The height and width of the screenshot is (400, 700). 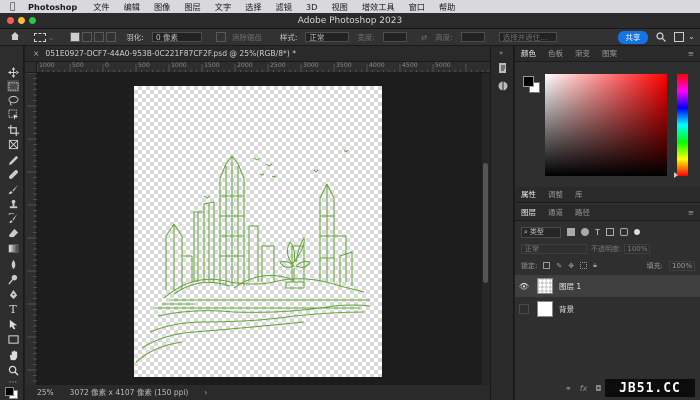 What do you see at coordinates (691, 212) in the screenshot?
I see `layers-menu-icon: ≡` at bounding box center [691, 212].